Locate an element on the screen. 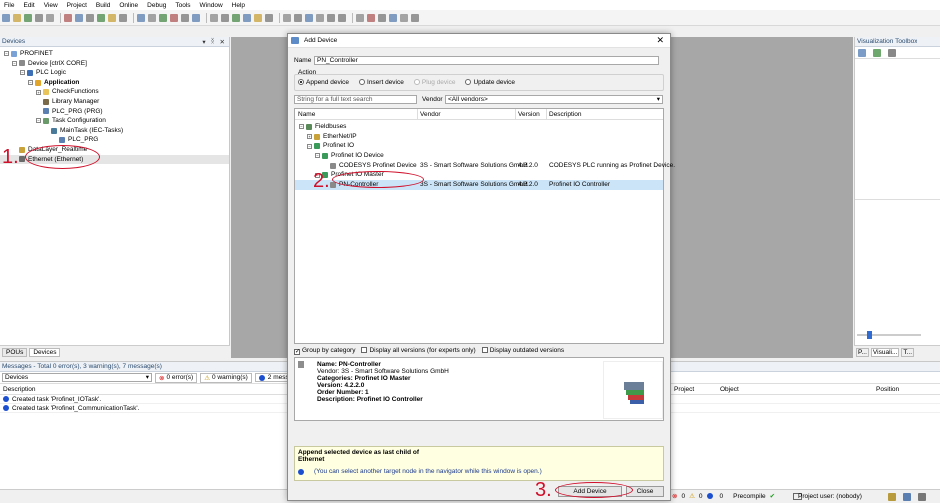  catalog-row: − Fieldbuses is located at coordinates (479, 127).